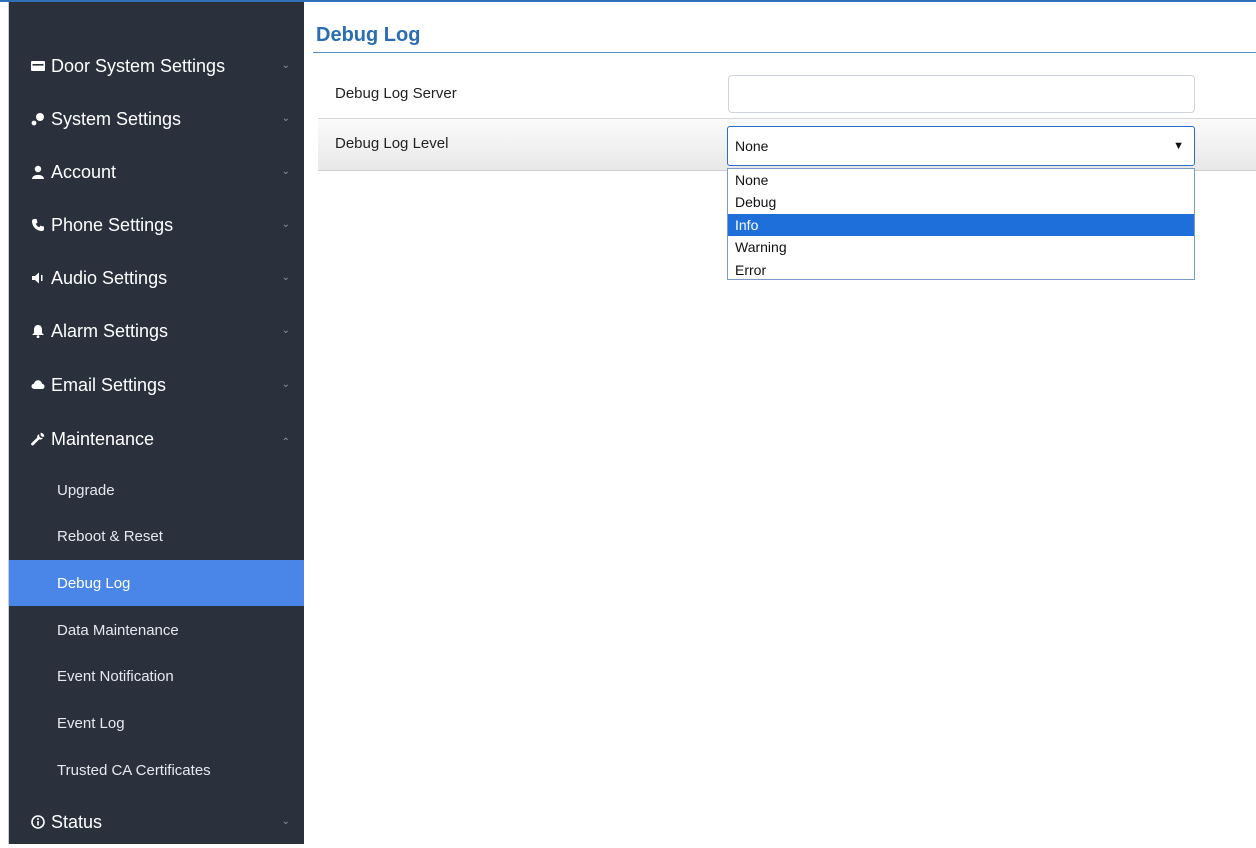 This screenshot has width=1256, height=848. What do you see at coordinates (784, 52) in the screenshot?
I see `title-divider` at bounding box center [784, 52].